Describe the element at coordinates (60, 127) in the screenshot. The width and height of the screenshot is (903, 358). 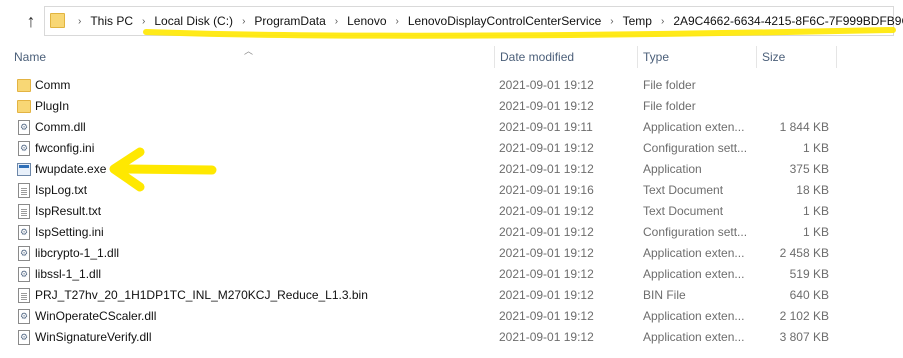
I see `file-name: Comm.dll` at that location.